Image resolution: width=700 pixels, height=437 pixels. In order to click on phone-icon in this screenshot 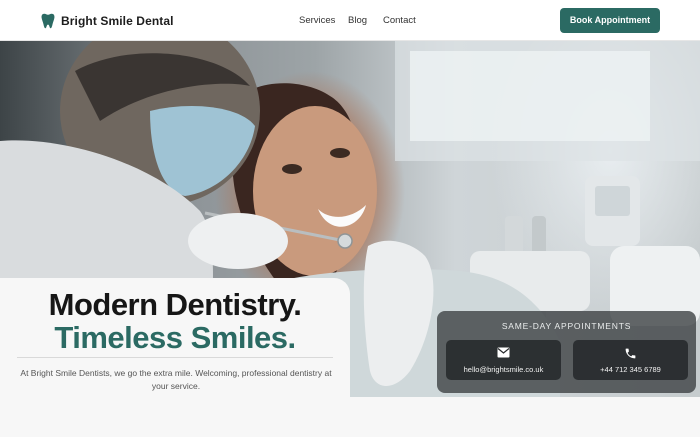, I will do `click(630, 353)`.